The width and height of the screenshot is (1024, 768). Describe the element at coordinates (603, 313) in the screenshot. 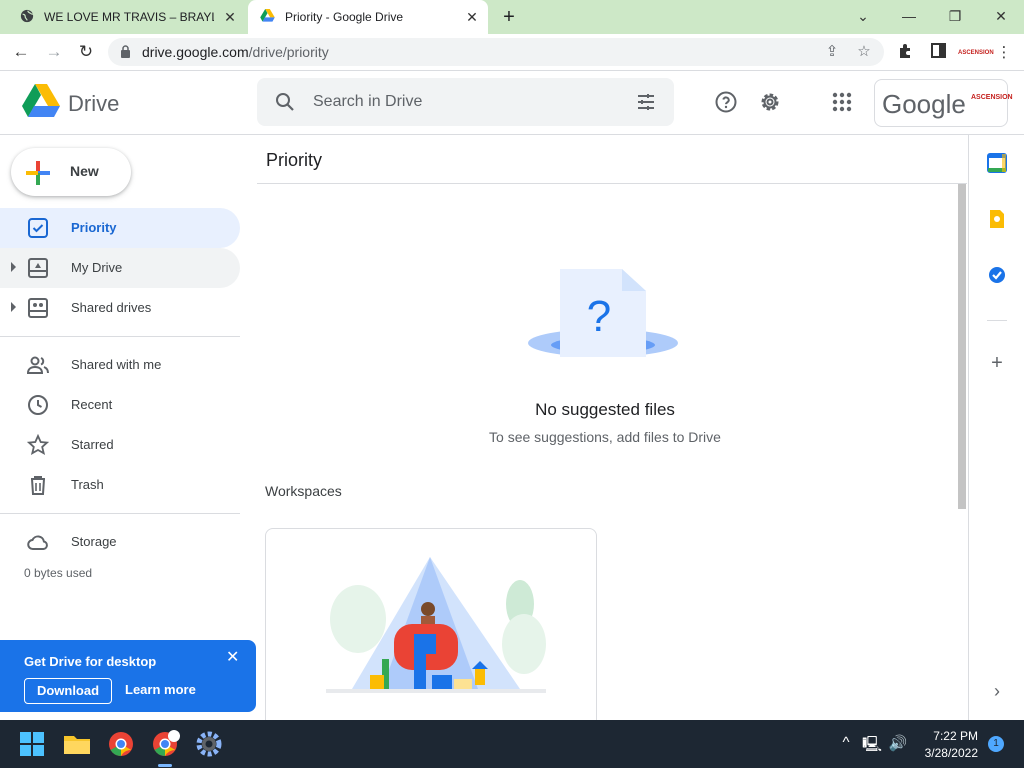

I see `empty-state-illustration: ?` at that location.